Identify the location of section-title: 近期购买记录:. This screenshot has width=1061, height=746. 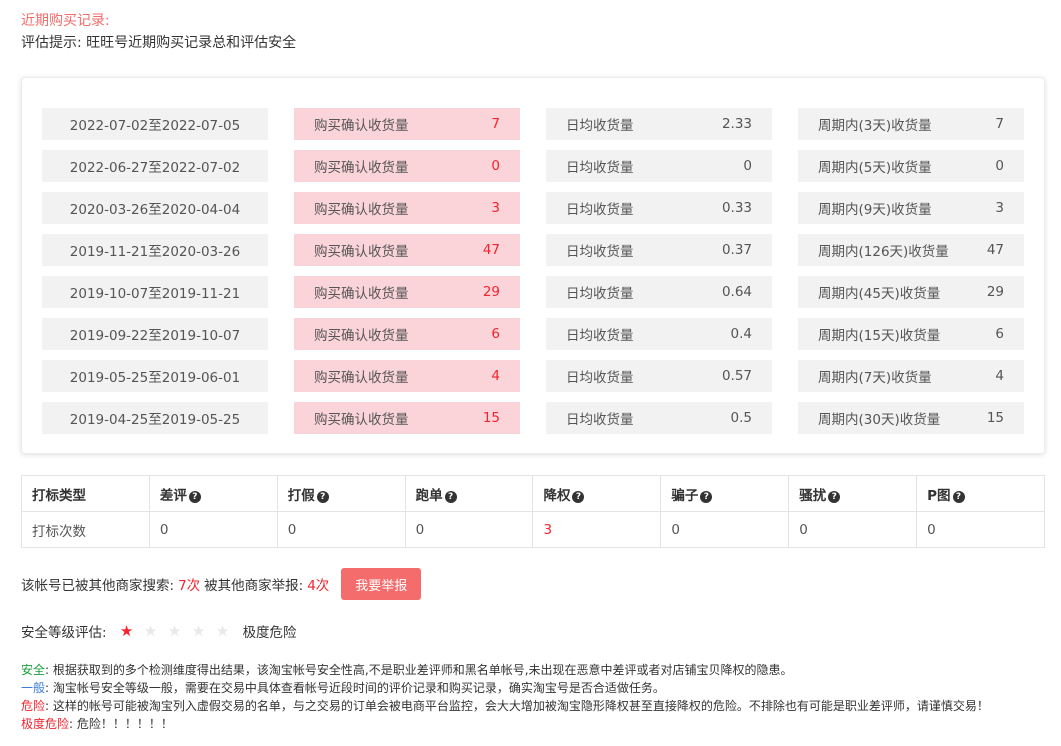
(65, 21).